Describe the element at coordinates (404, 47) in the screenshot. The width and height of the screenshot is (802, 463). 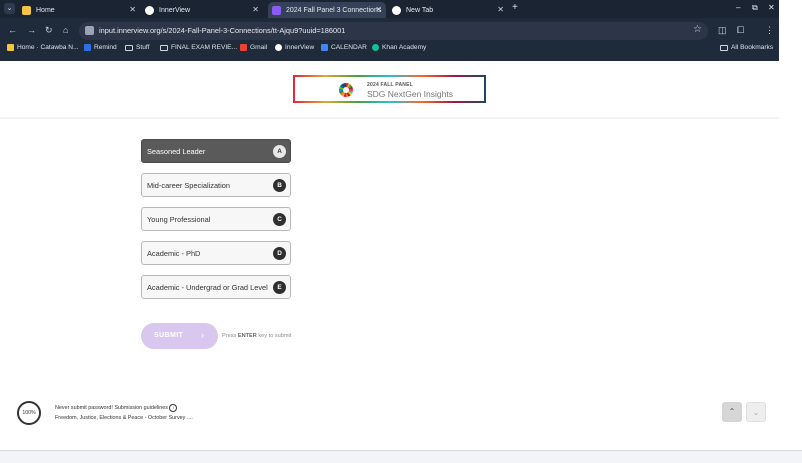
I see `bookmark-label: Khan Academy` at that location.